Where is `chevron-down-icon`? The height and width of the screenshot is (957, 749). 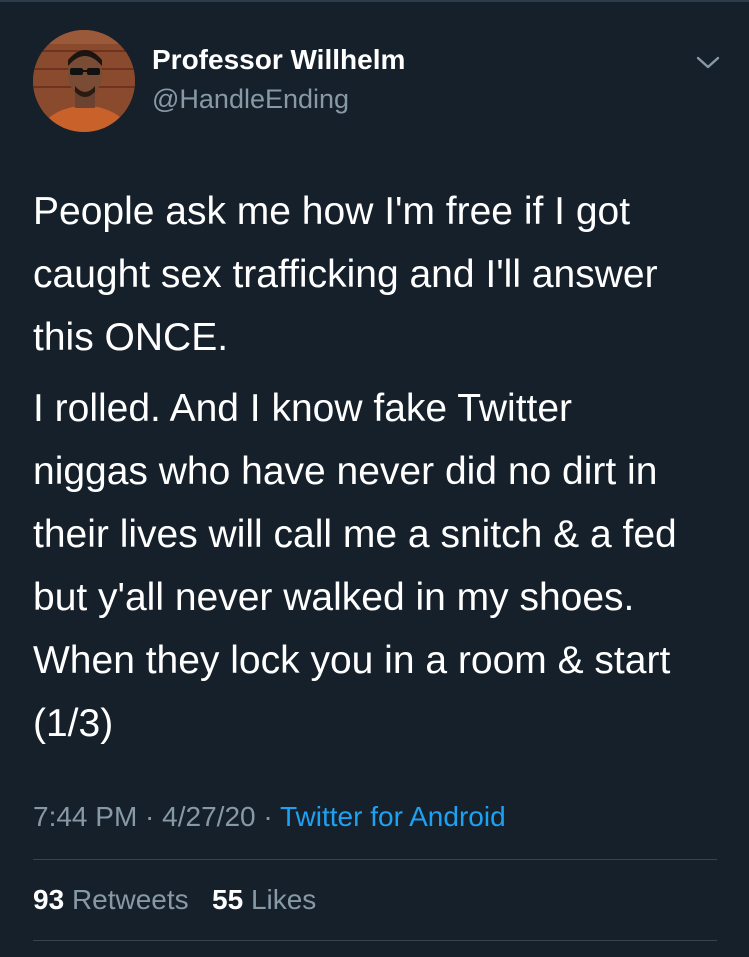 chevron-down-icon is located at coordinates (708, 62).